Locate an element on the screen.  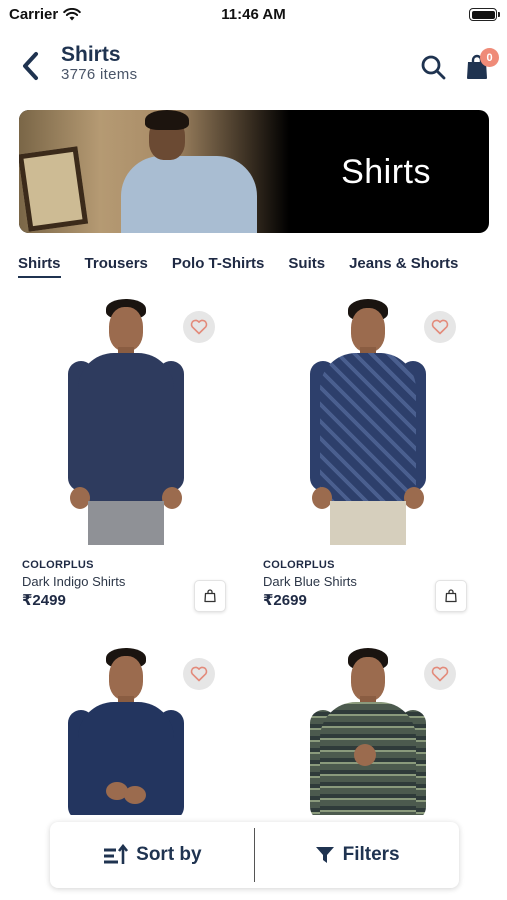
category-banner: Shirts is located at coordinates (254, 171).